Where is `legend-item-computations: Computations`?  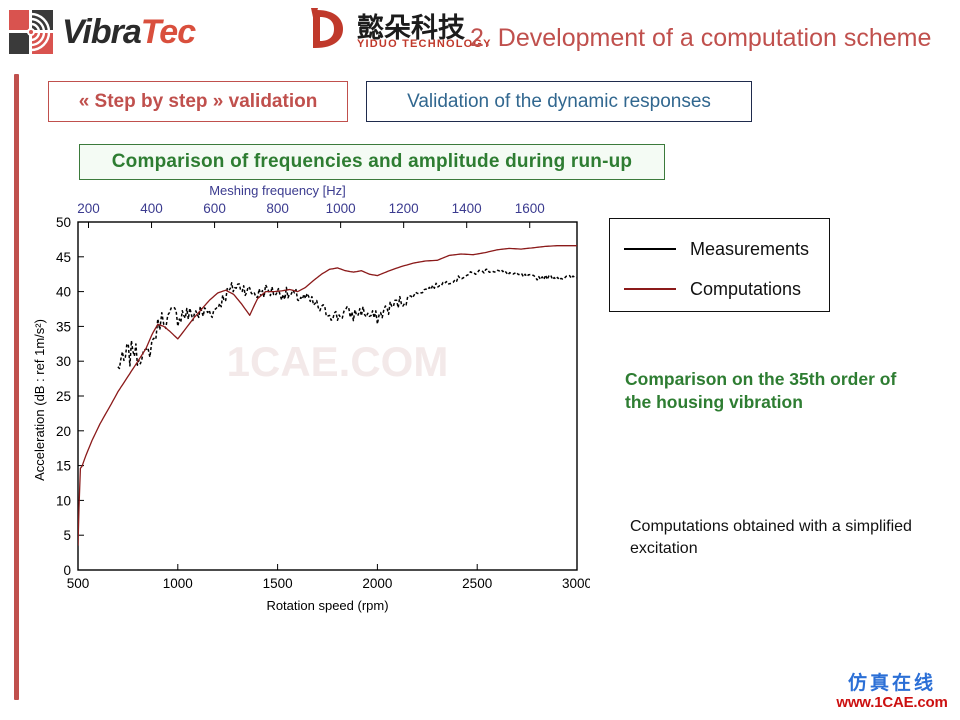
legend-item-computations: Computations is located at coordinates (719, 289).